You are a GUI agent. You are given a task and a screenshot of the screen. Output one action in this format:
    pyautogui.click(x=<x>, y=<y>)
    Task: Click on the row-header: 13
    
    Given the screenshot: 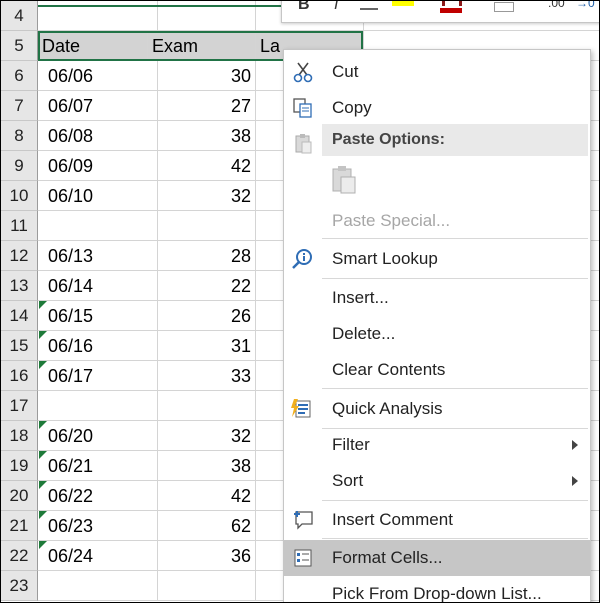 What is the action you would take?
    pyautogui.click(x=19, y=286)
    